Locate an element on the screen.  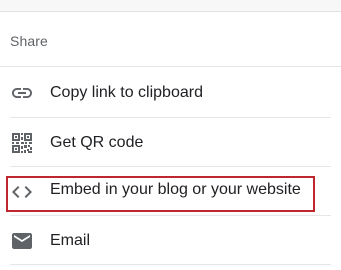
email-icon is located at coordinates (22, 241).